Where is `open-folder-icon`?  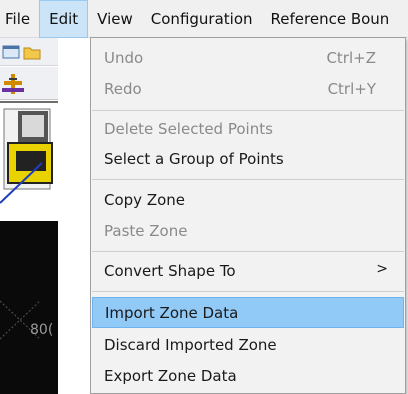 open-folder-icon is located at coordinates (32, 53).